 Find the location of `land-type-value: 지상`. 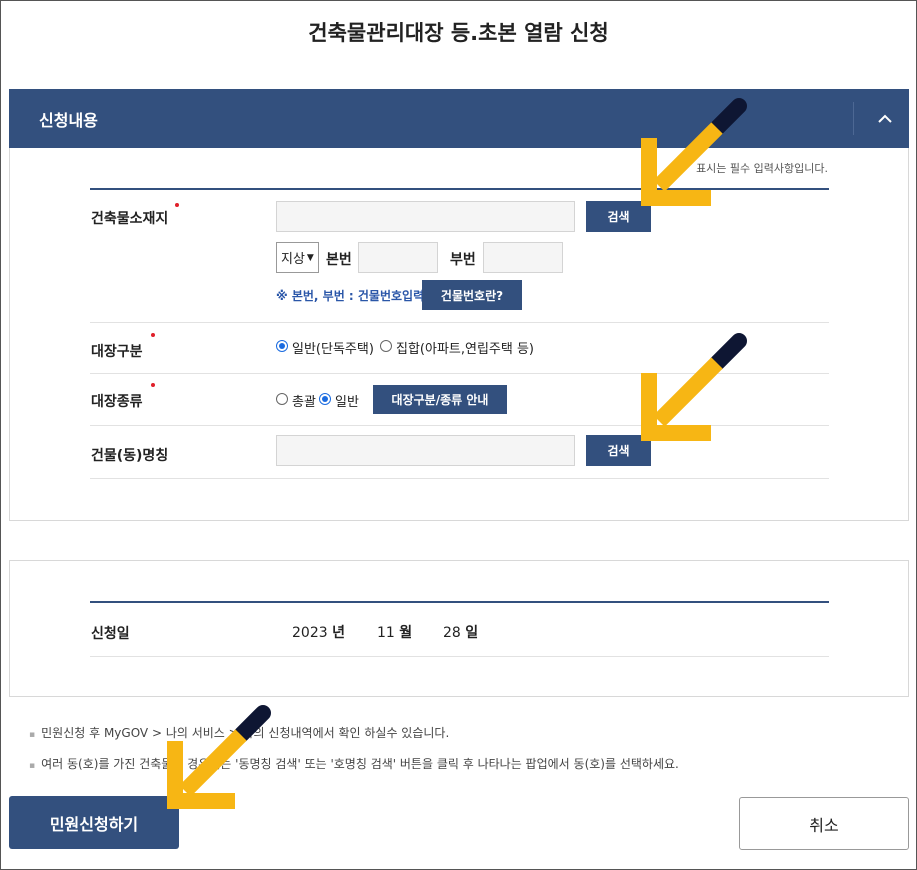

land-type-value: 지상 is located at coordinates (293, 259).